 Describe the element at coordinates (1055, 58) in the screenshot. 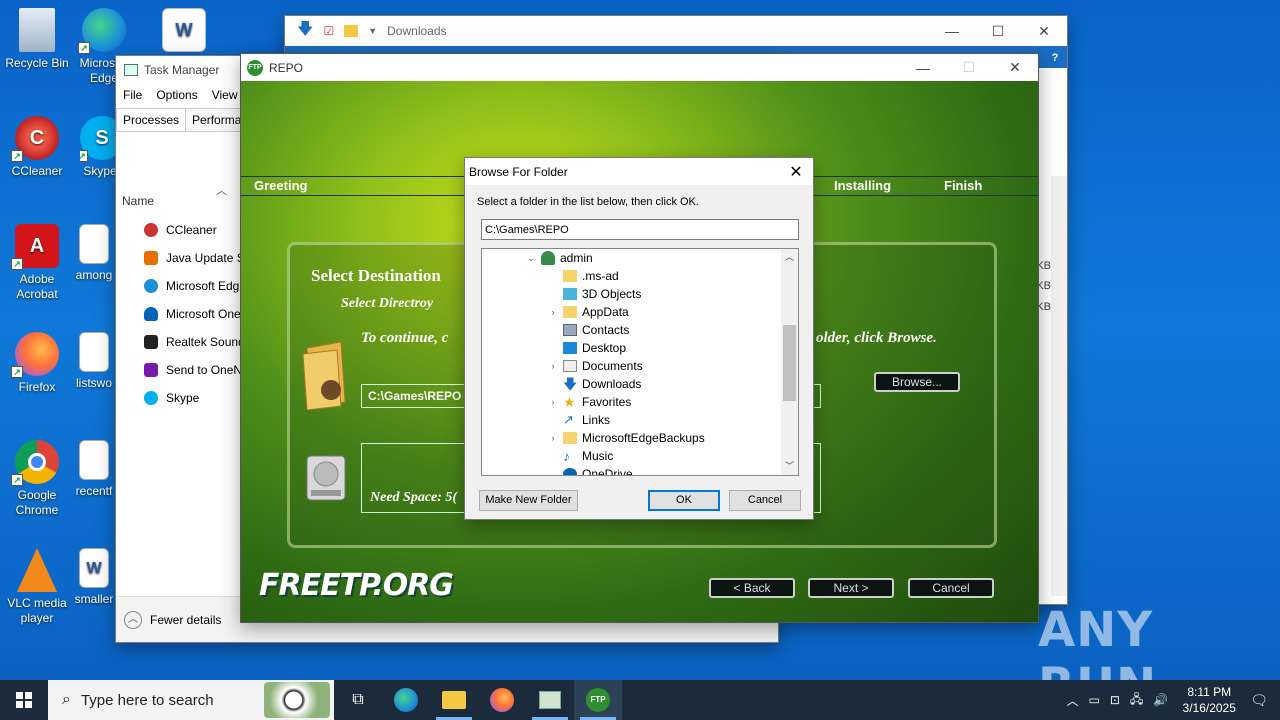

I see `help-icon: ?` at that location.